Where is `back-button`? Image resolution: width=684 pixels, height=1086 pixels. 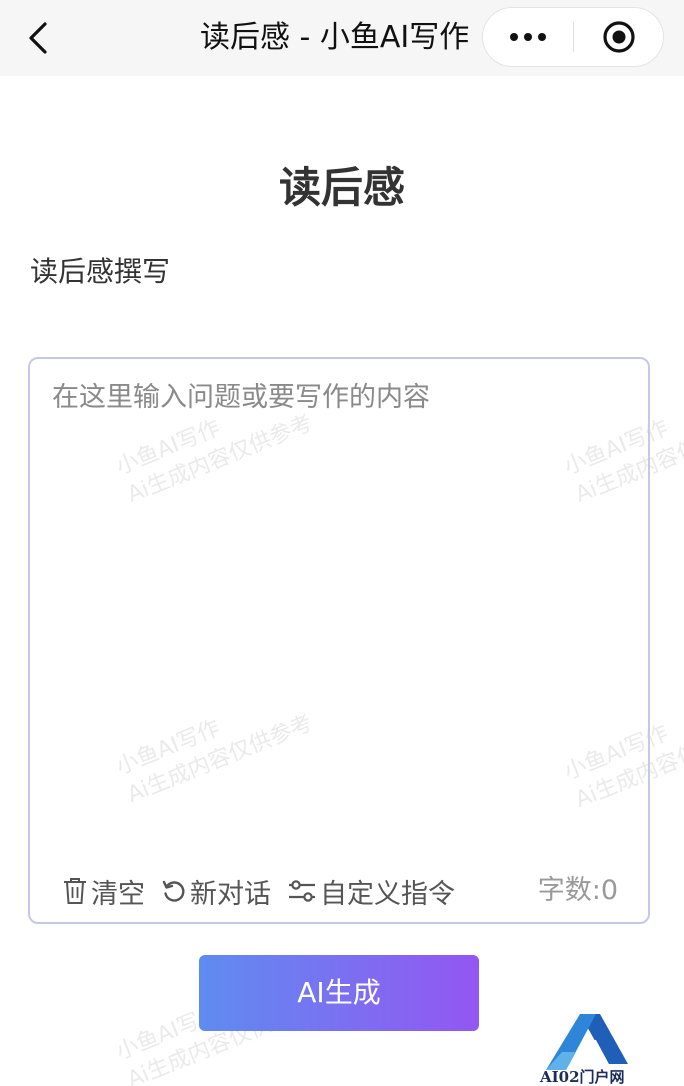 back-button is located at coordinates (38, 38).